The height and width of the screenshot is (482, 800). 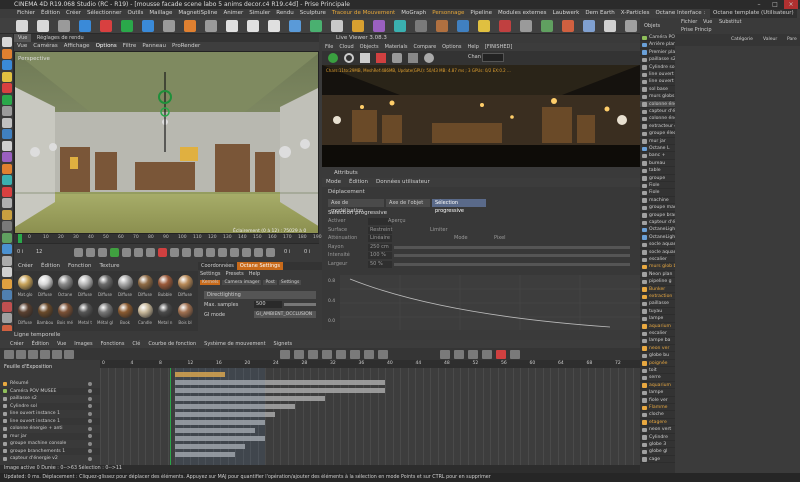 What do you see at coordinates (78, 252) in the screenshot?
I see `first-frame-icon` at bounding box center [78, 252].